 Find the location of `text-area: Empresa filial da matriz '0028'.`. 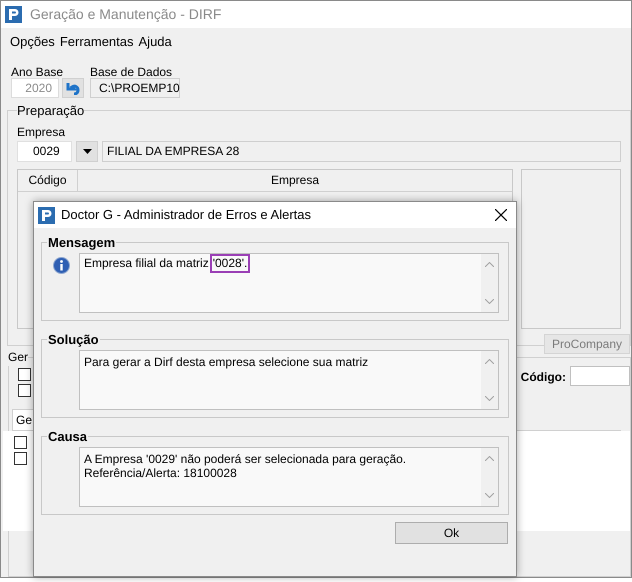

text-area: Empresa filial da matriz '0028'. is located at coordinates (289, 282).